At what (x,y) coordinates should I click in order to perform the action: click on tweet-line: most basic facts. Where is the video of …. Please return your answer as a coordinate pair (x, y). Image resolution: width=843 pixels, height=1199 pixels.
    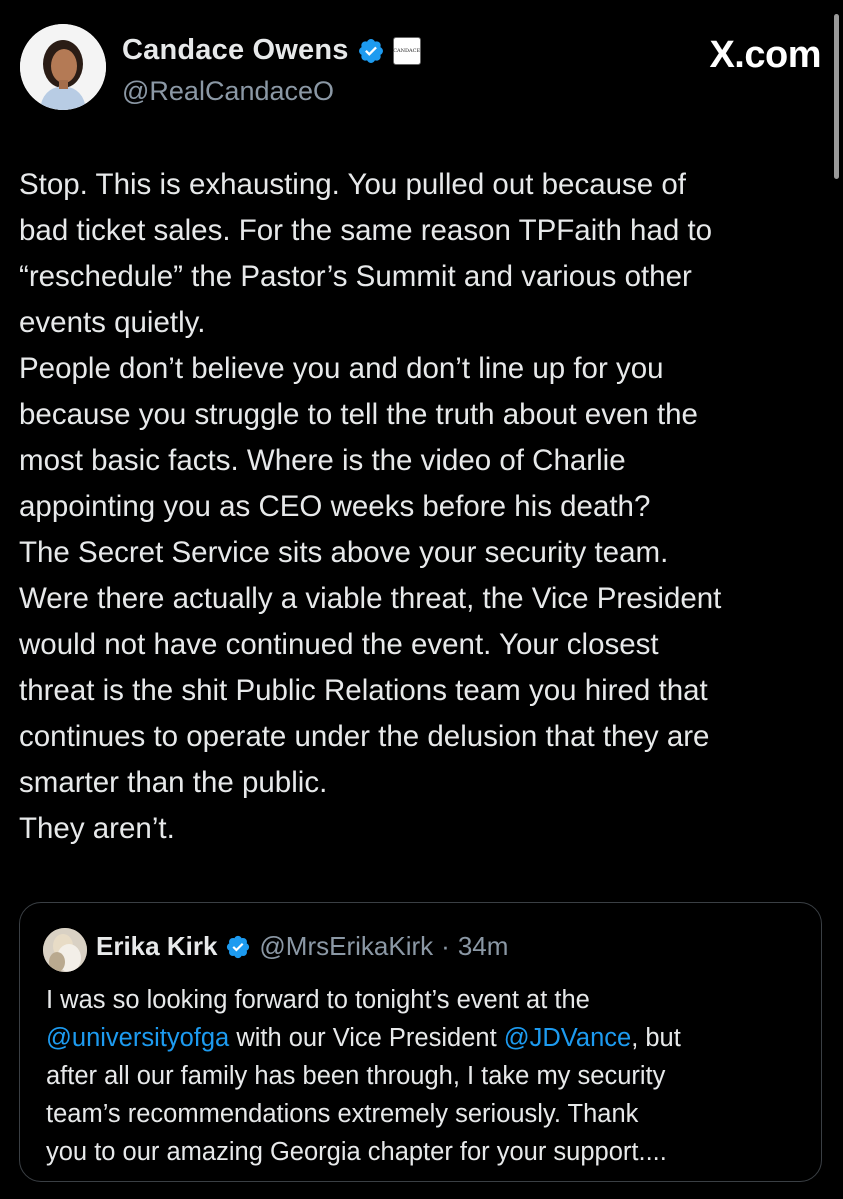
    Looking at the image, I should click on (322, 460).